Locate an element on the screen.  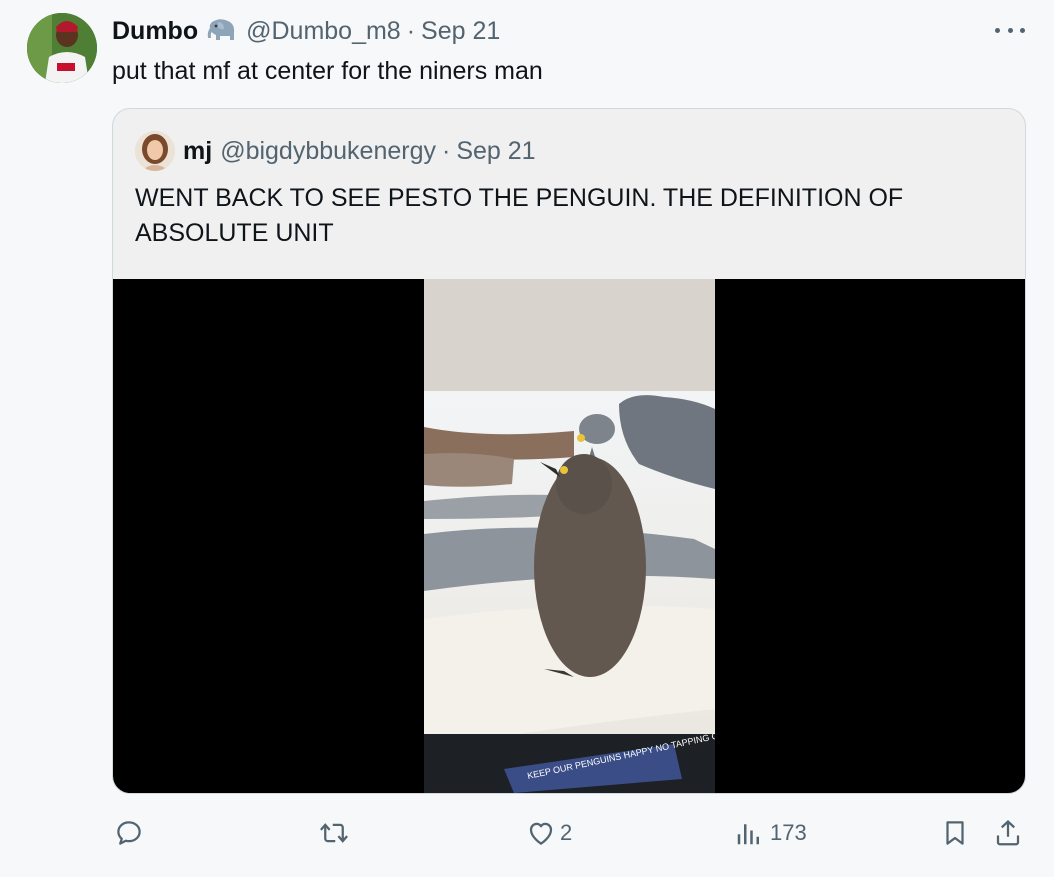
tweet-text: put that mf at center for the niners man is located at coordinates (327, 71).